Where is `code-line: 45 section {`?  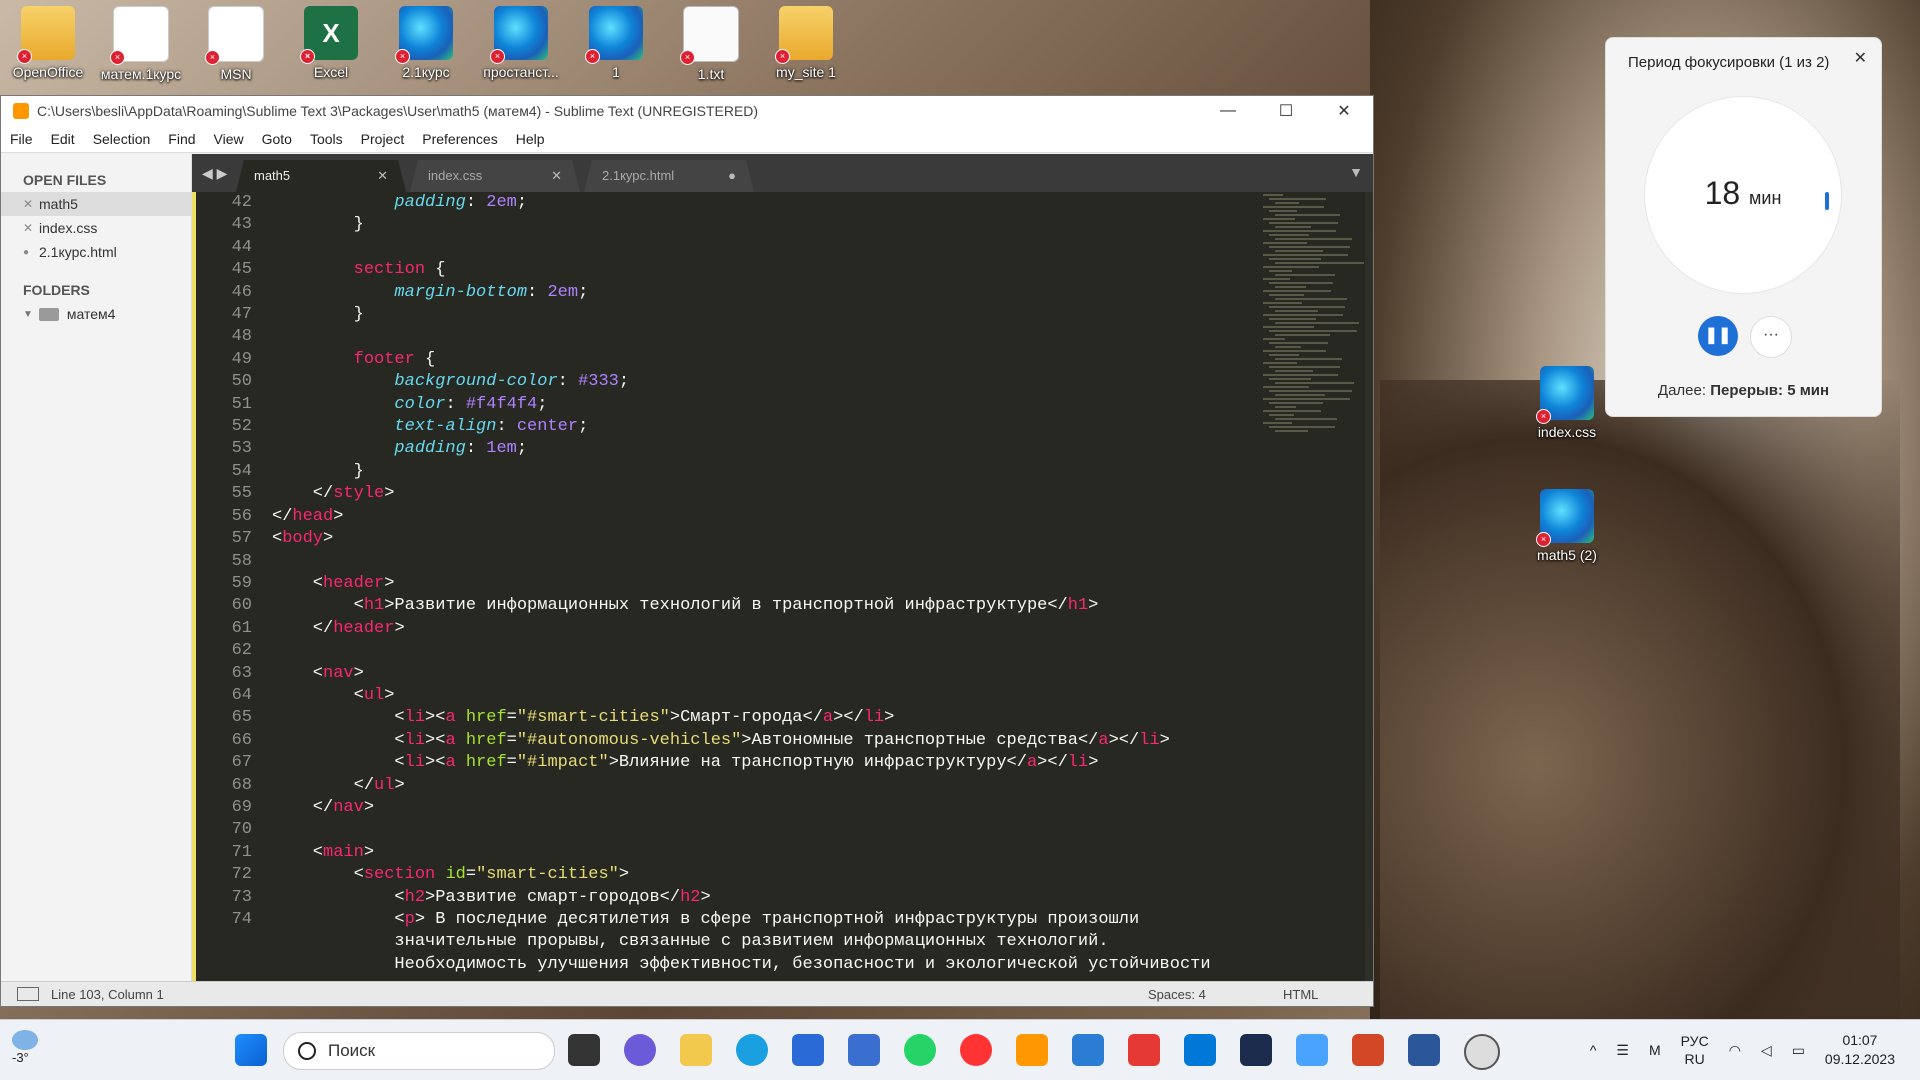 code-line: 45 section { is located at coordinates (729, 270).